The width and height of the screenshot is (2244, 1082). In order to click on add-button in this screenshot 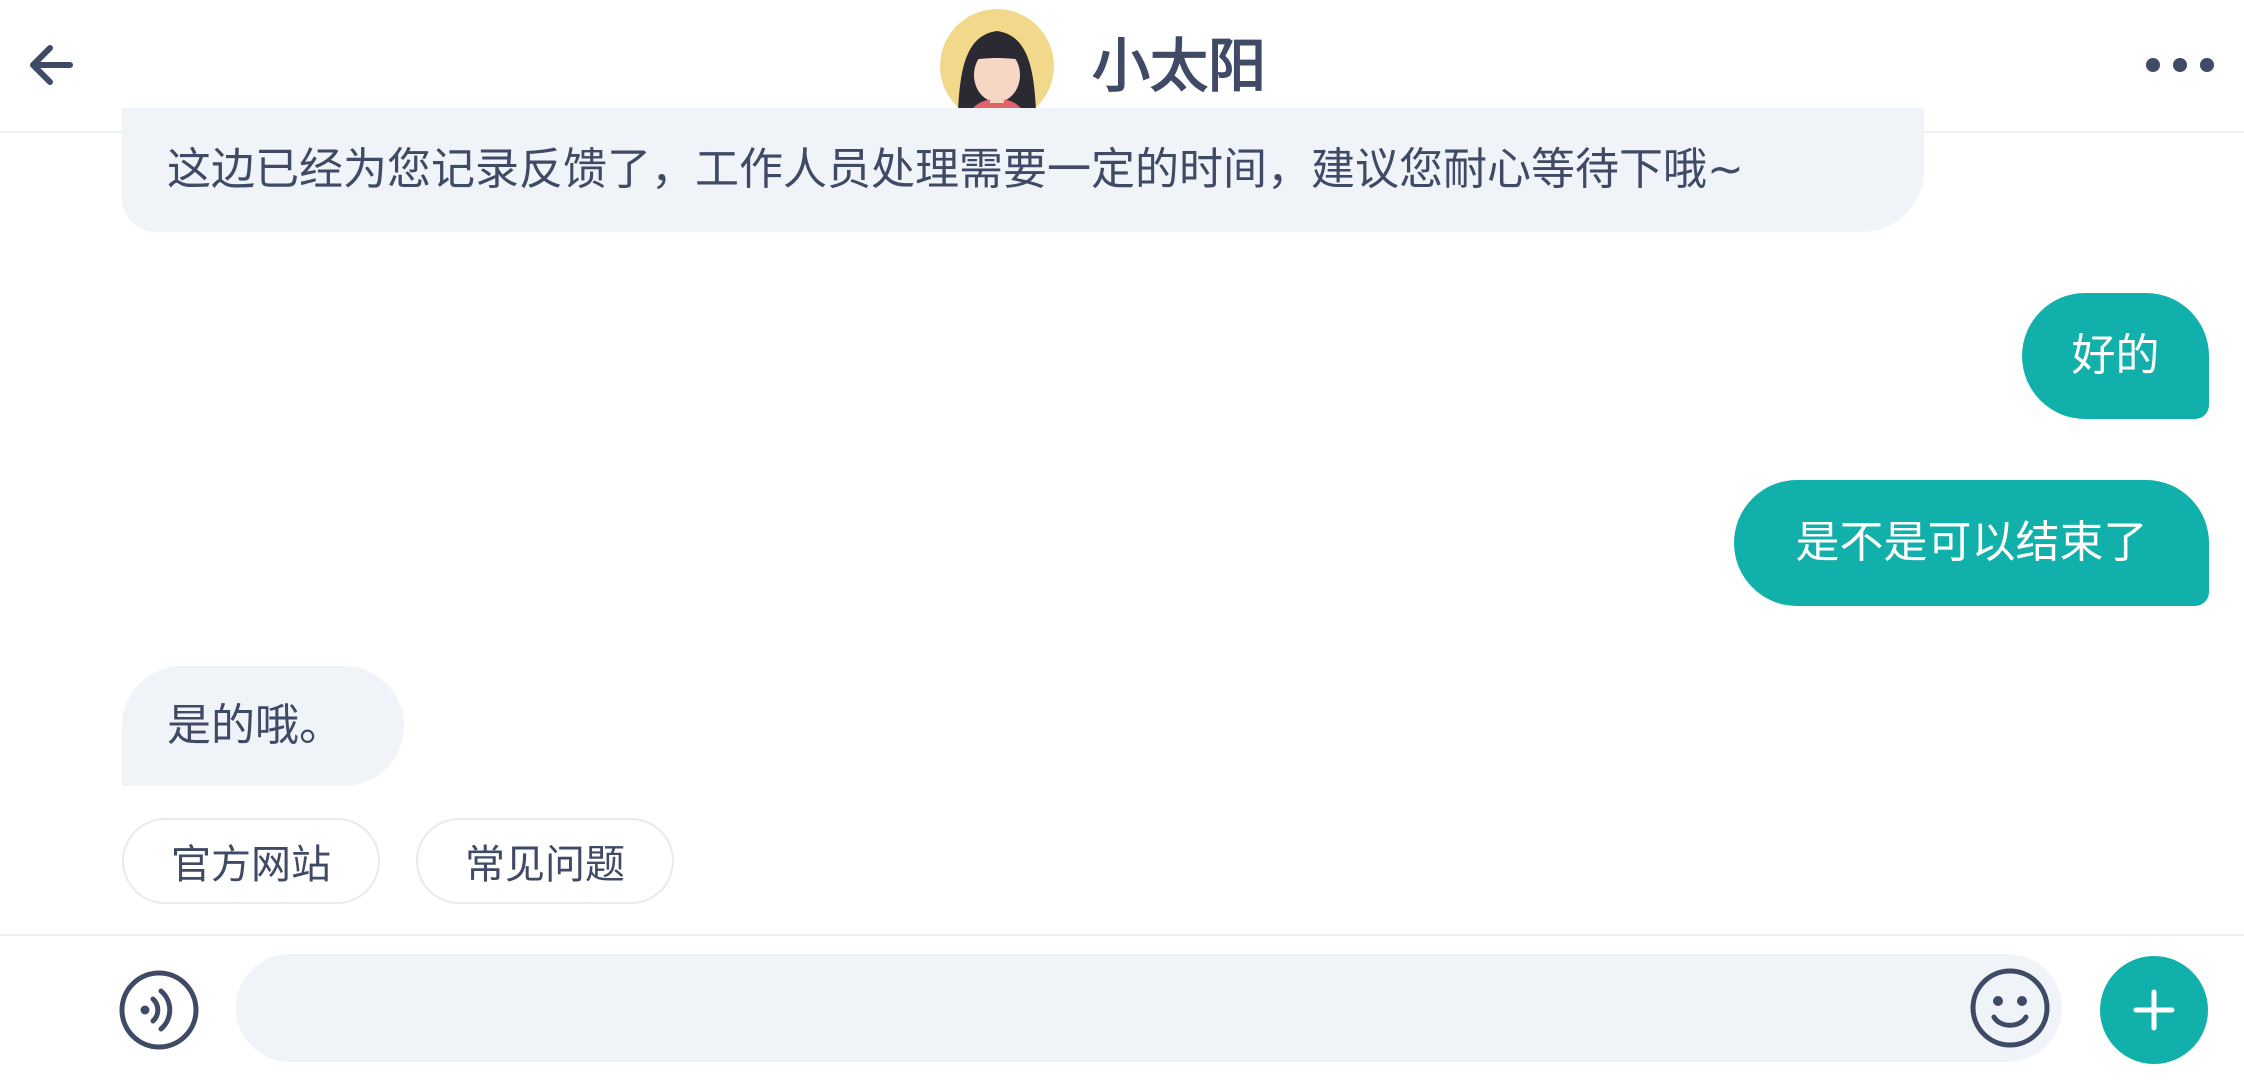, I will do `click(2154, 1010)`.